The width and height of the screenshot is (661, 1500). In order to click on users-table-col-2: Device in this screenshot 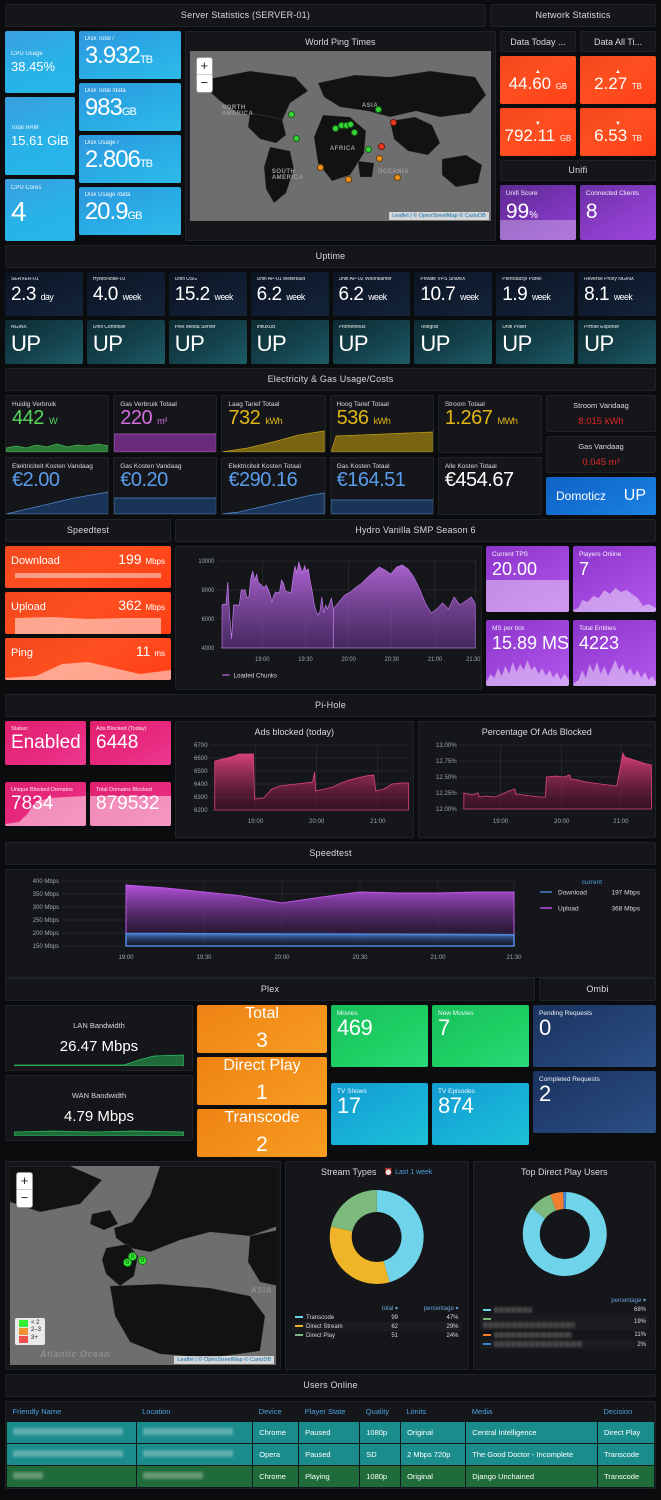, I will do `click(275, 1412)`.